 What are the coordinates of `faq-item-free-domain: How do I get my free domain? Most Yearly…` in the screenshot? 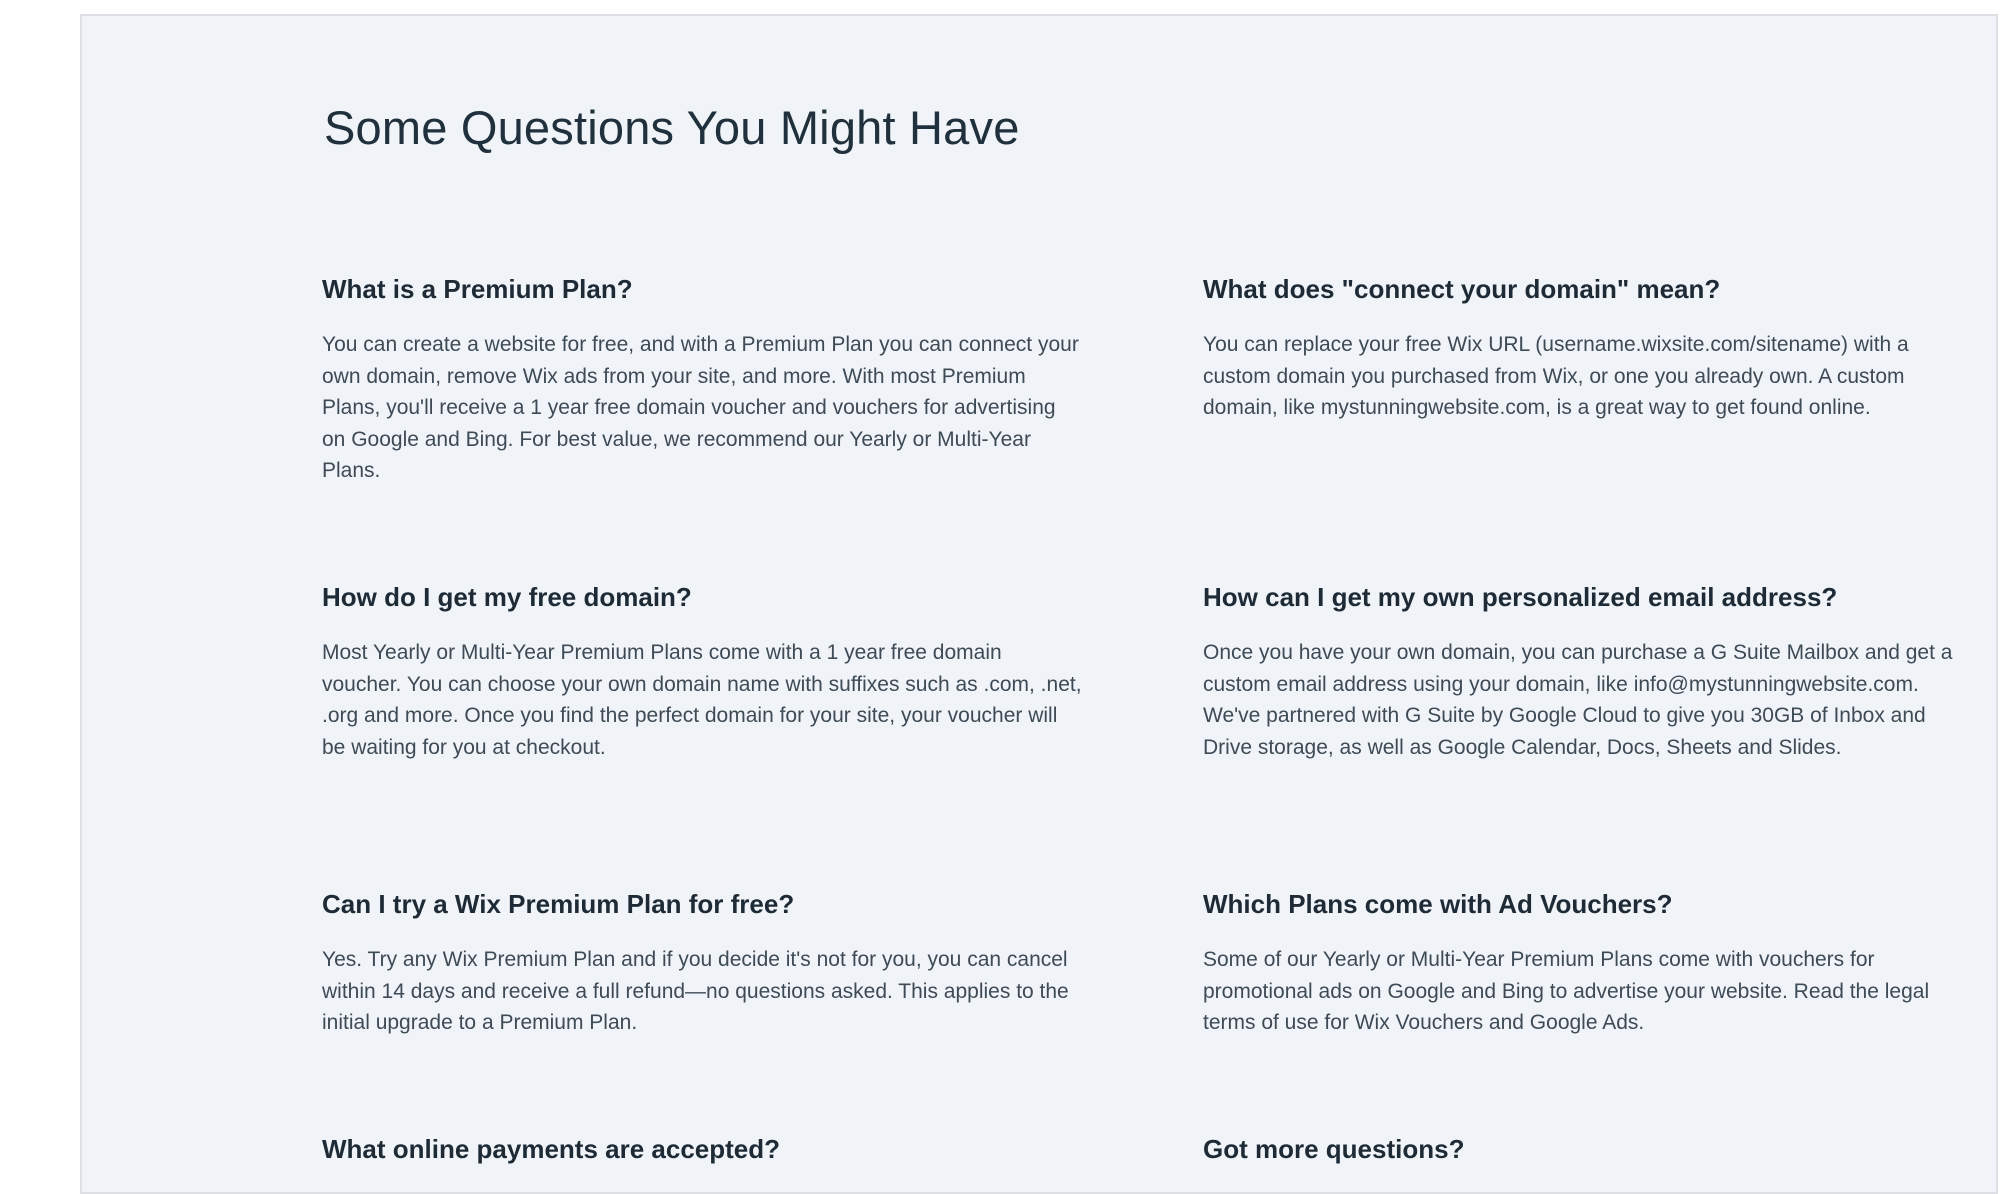 It's located at (702, 671).